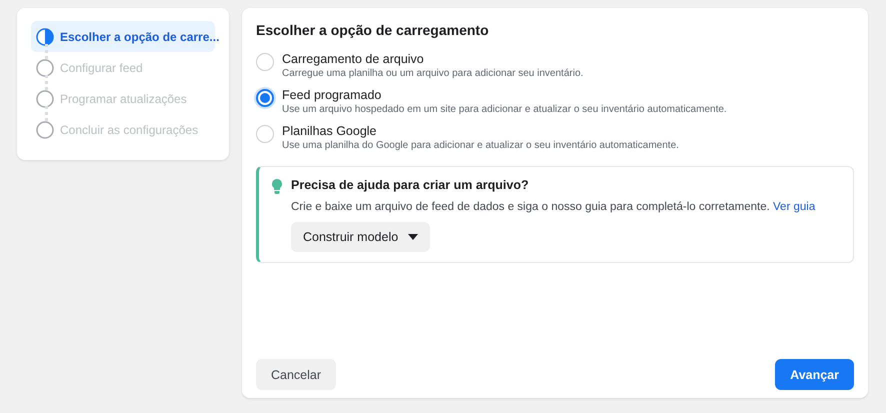 This screenshot has height=413, width=886. I want to click on caret-icon, so click(413, 237).